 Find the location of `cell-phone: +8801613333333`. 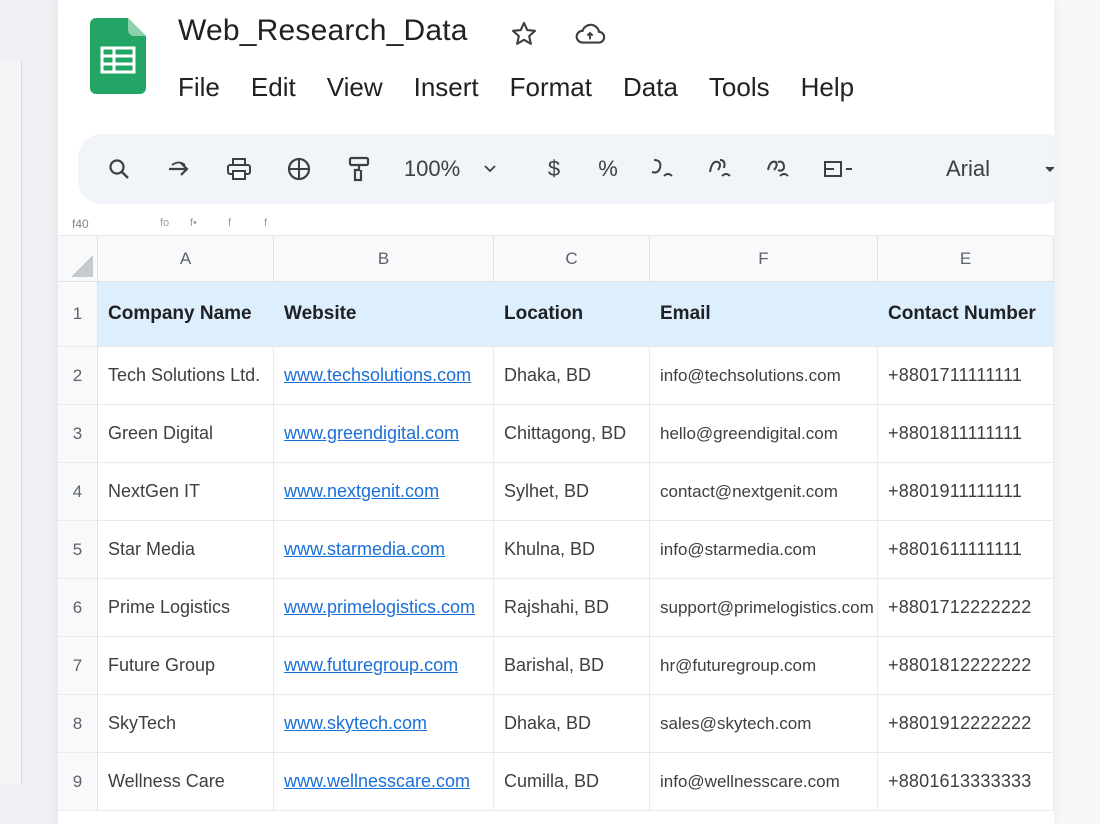

cell-phone: +8801613333333 is located at coordinates (966, 782).